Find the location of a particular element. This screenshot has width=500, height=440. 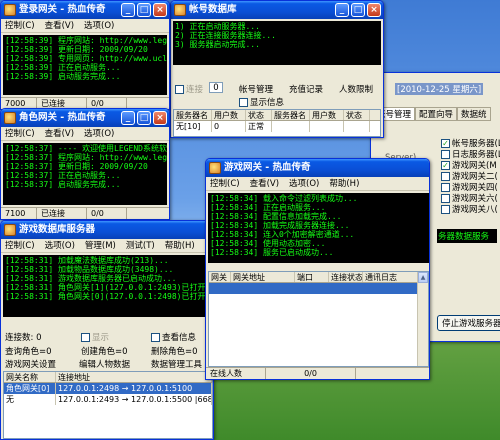

column-header: 连接地址 is located at coordinates (134, 377).